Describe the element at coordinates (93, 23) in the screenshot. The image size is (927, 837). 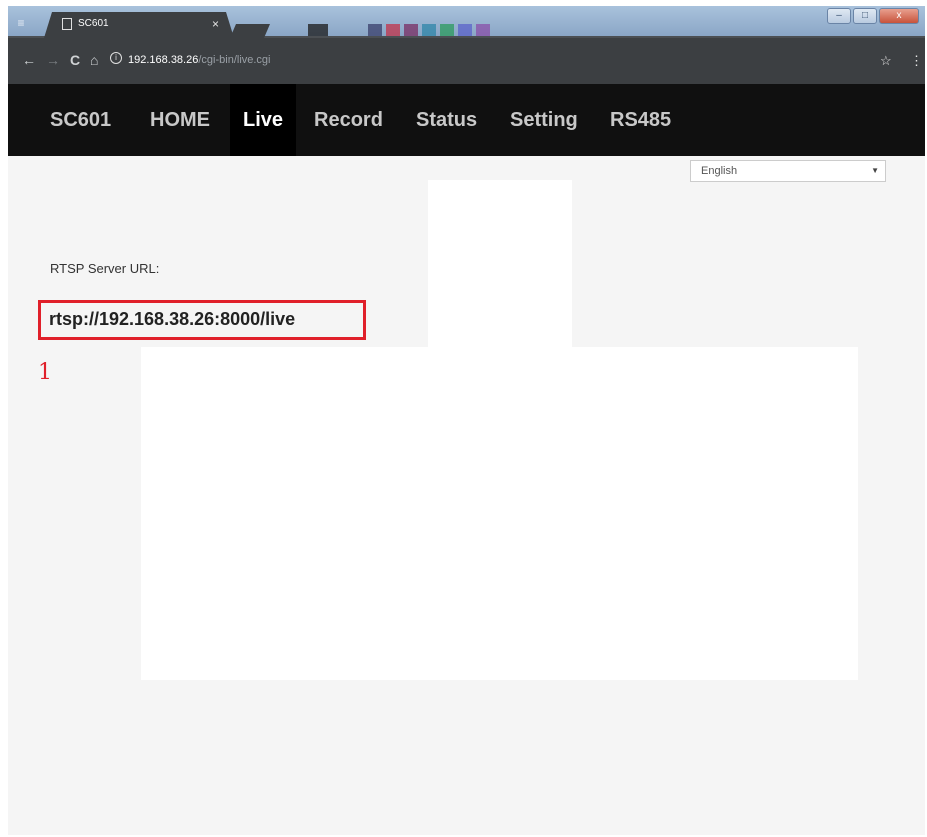
I see `tab-title: SC601` at that location.